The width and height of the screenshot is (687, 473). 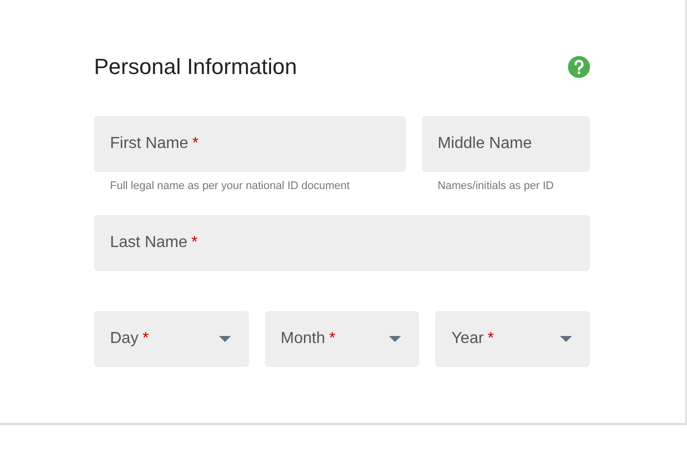 What do you see at coordinates (230, 186) in the screenshot?
I see `helper-text: Full legal name as per your national ID document` at bounding box center [230, 186].